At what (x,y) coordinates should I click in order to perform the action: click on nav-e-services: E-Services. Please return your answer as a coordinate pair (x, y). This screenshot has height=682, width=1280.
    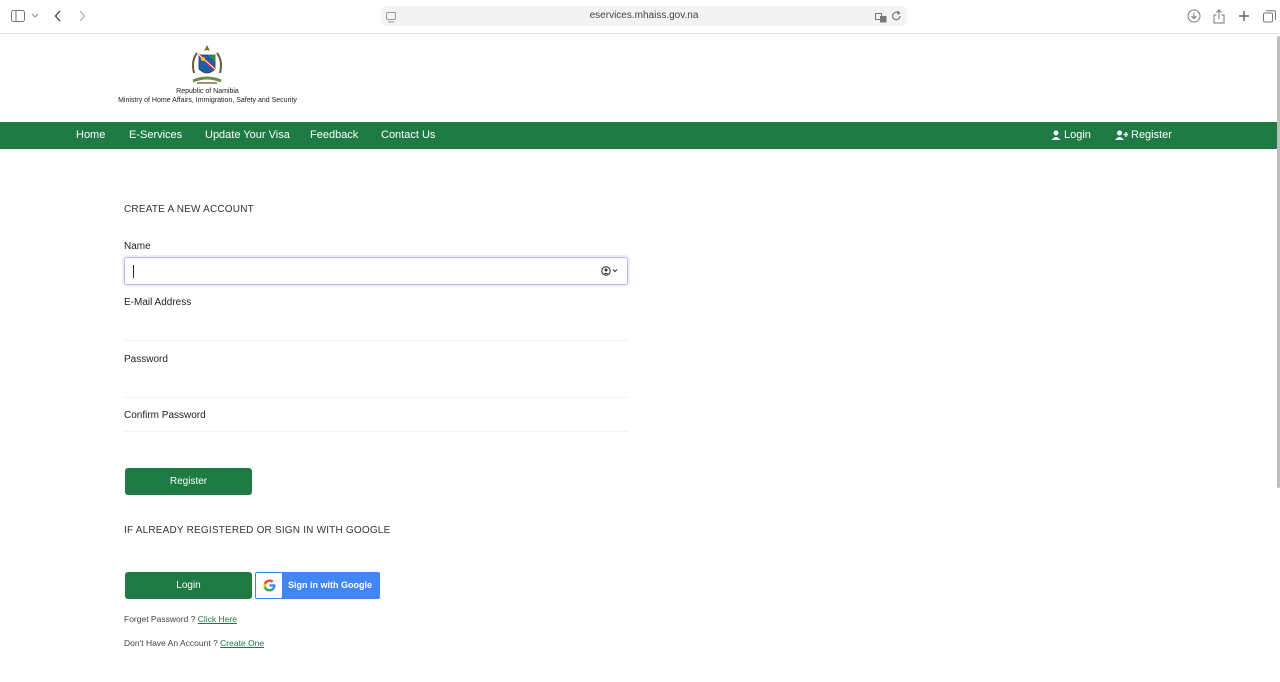
    Looking at the image, I should click on (155, 135).